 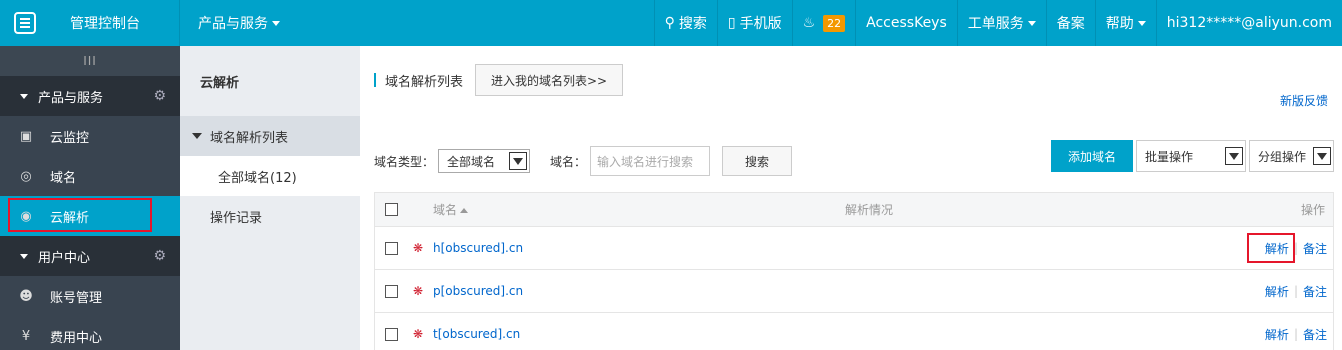 I want to click on products-label: 产品与服务, so click(x=233, y=24).